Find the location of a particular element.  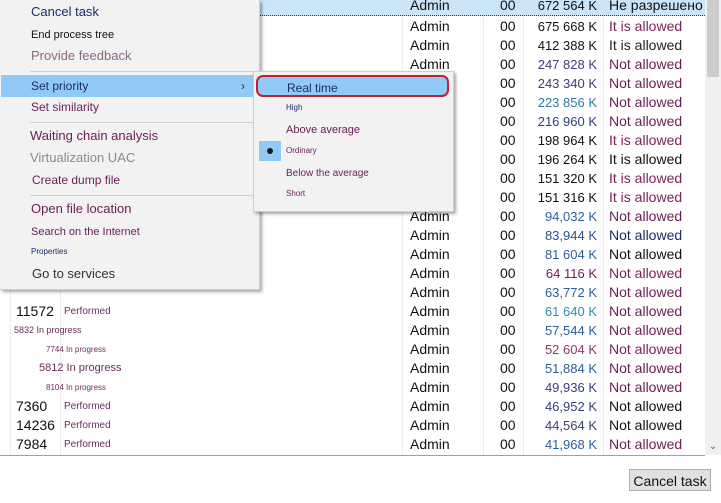

memory-cell: 61 640 K is located at coordinates (570, 311).